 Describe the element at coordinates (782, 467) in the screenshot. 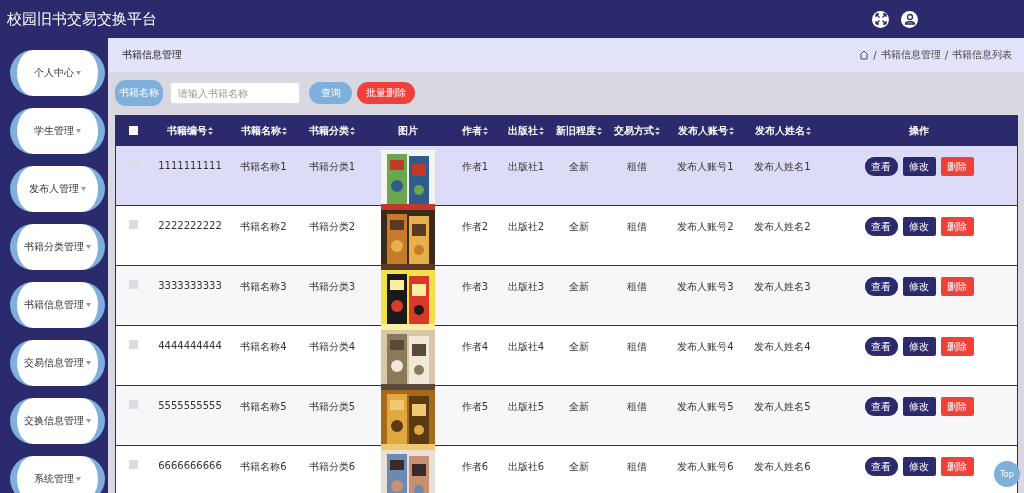

I see `table-cell: 发布人姓名6` at that location.